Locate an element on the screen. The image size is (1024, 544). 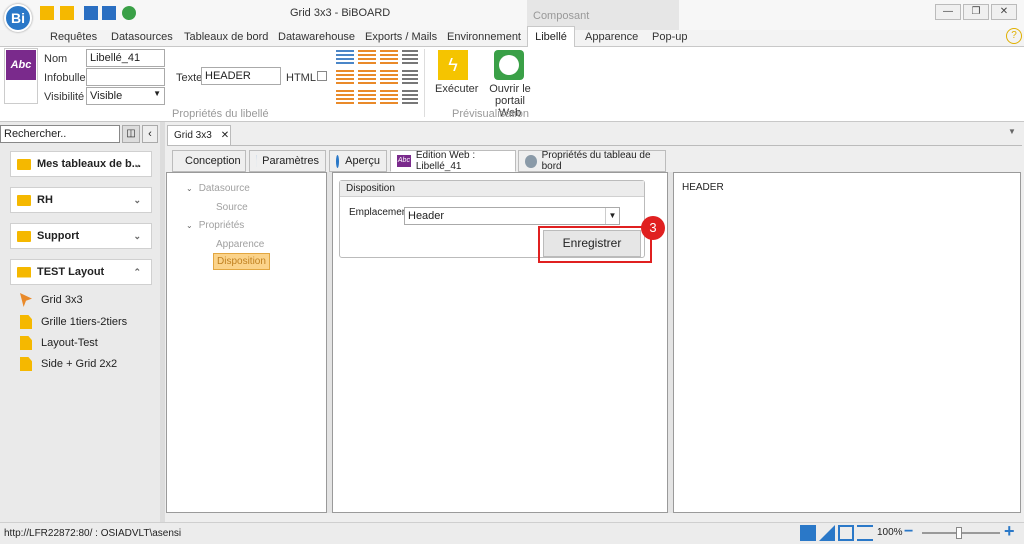
step-badge: 3 is located at coordinates (653, 228).